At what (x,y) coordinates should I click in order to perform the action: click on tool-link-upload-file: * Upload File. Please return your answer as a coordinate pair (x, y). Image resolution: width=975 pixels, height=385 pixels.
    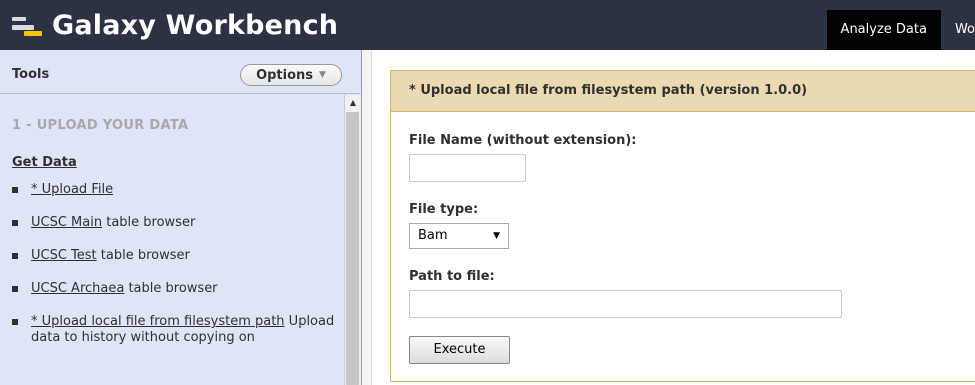
    Looking at the image, I should click on (72, 189).